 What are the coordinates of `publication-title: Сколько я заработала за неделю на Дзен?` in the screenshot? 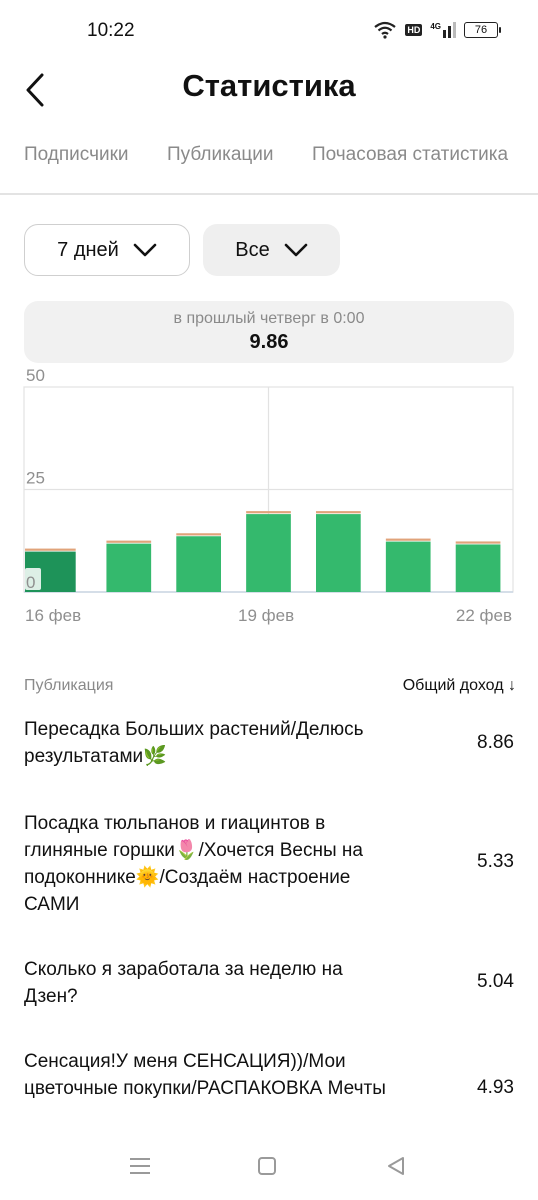 It's located at (183, 983).